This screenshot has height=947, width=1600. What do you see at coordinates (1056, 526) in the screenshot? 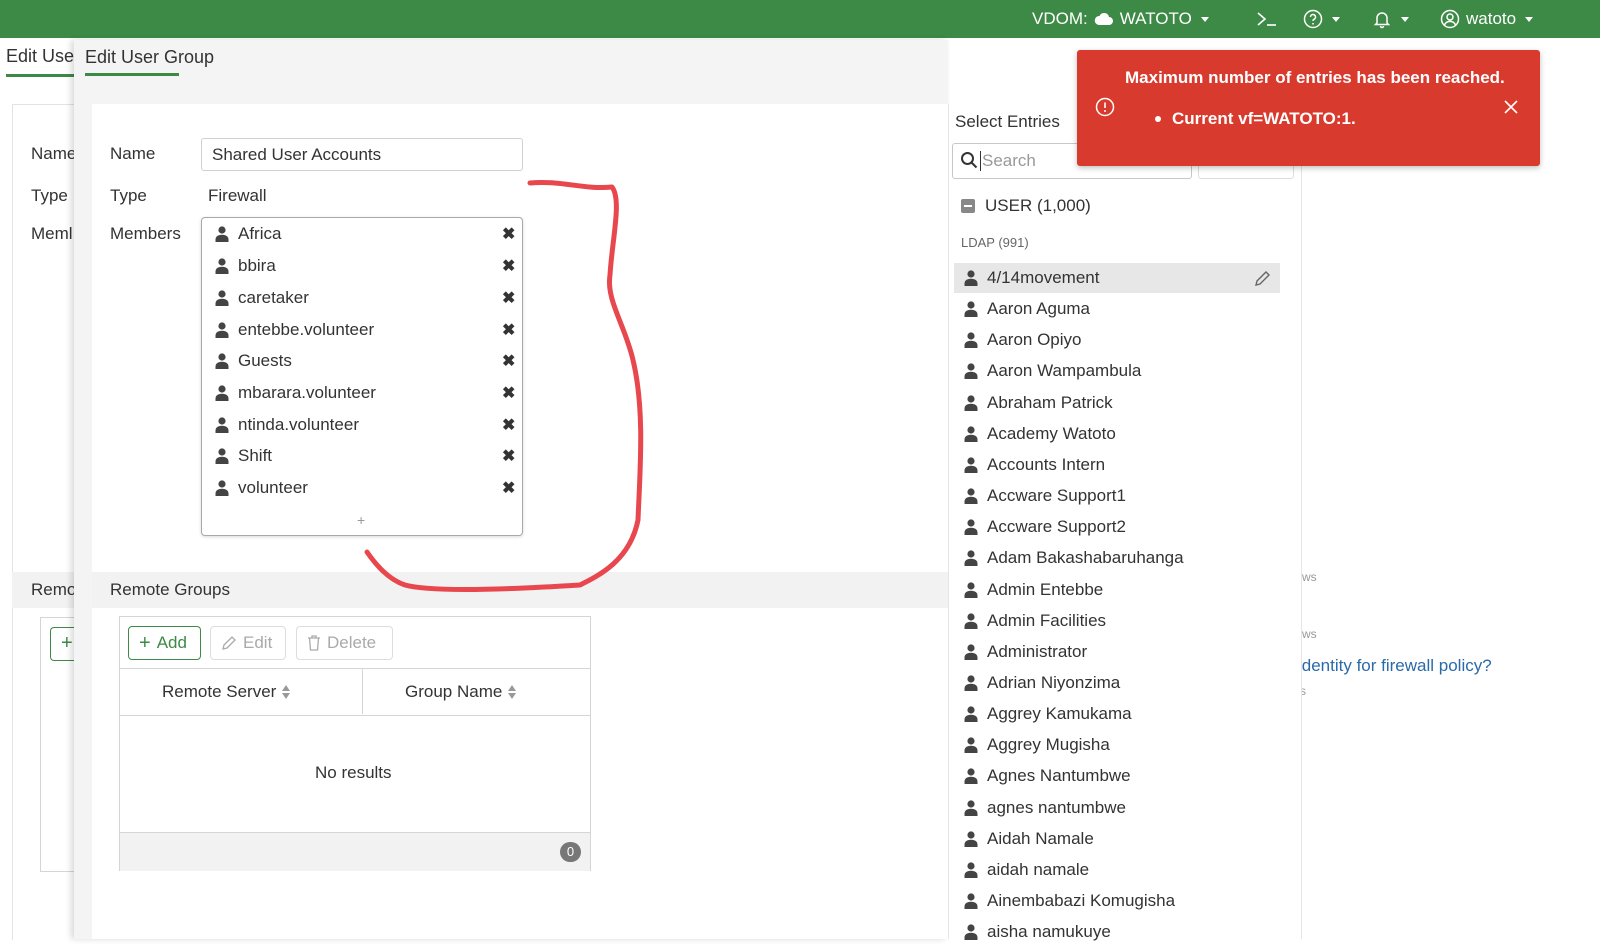
I see `entry-label: Accware Support2` at bounding box center [1056, 526].